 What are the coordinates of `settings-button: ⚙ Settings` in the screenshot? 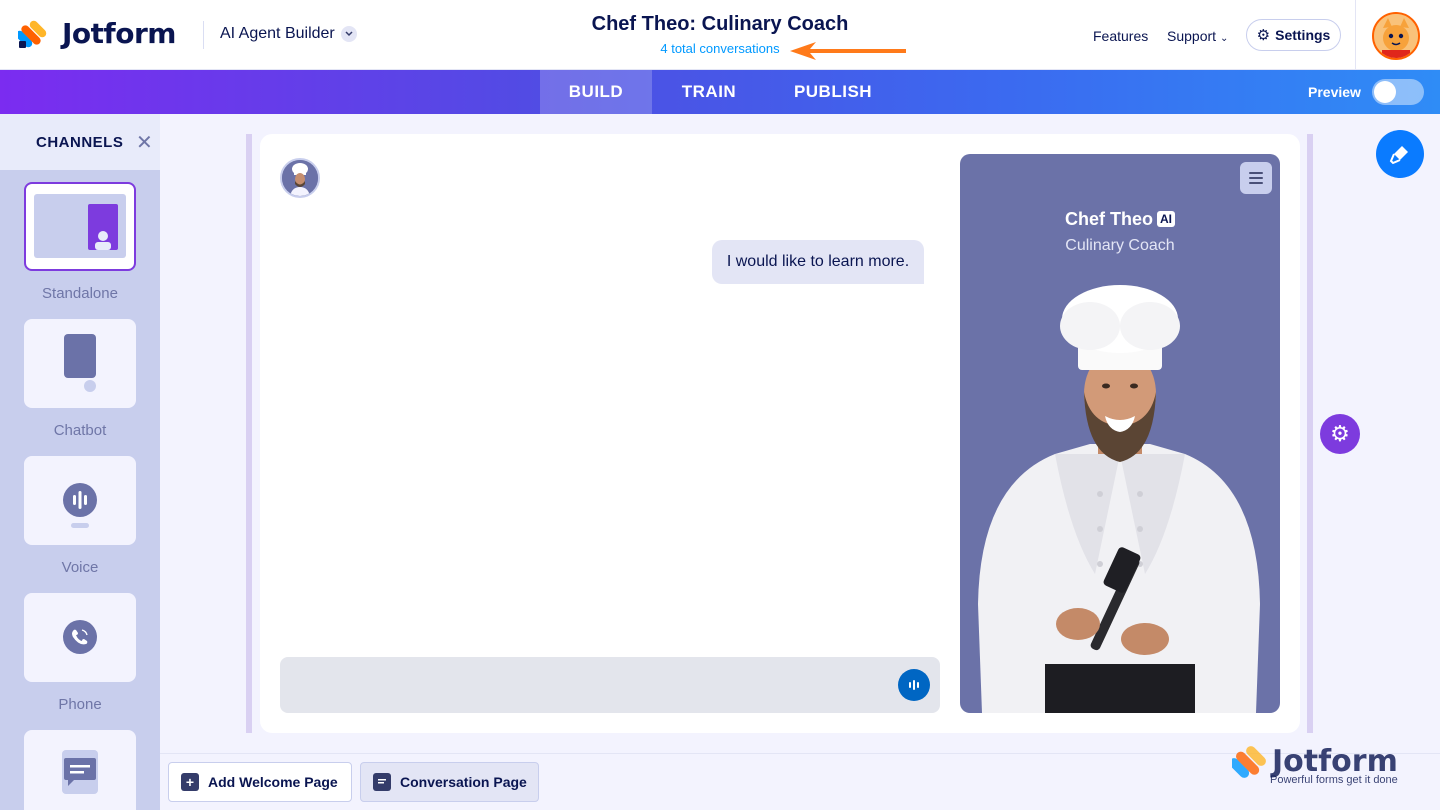 It's located at (1293, 35).